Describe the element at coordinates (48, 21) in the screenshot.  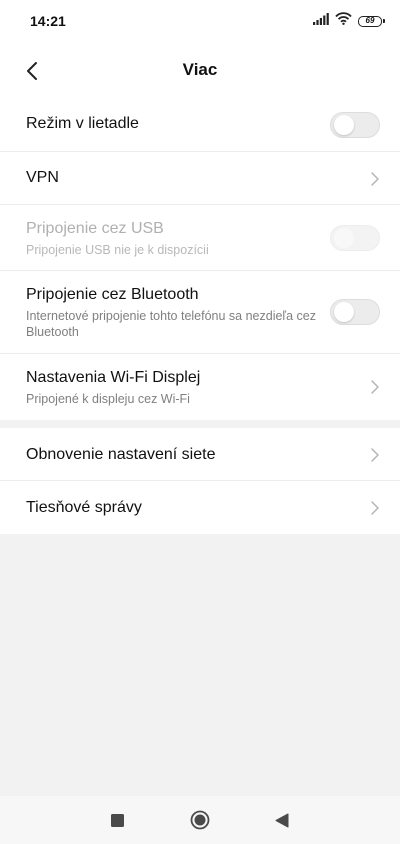
I see `status-time: 14:21` at that location.